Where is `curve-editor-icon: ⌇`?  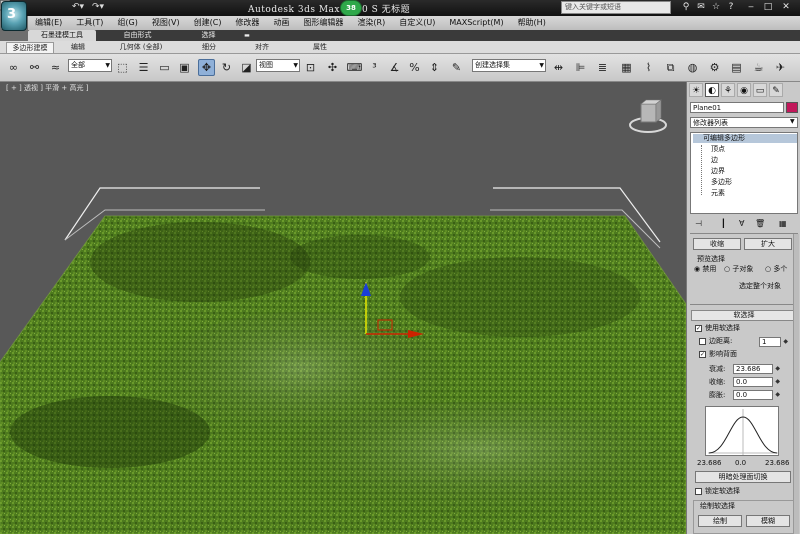
curve-editor-icon: ⌇ is located at coordinates (648, 67).